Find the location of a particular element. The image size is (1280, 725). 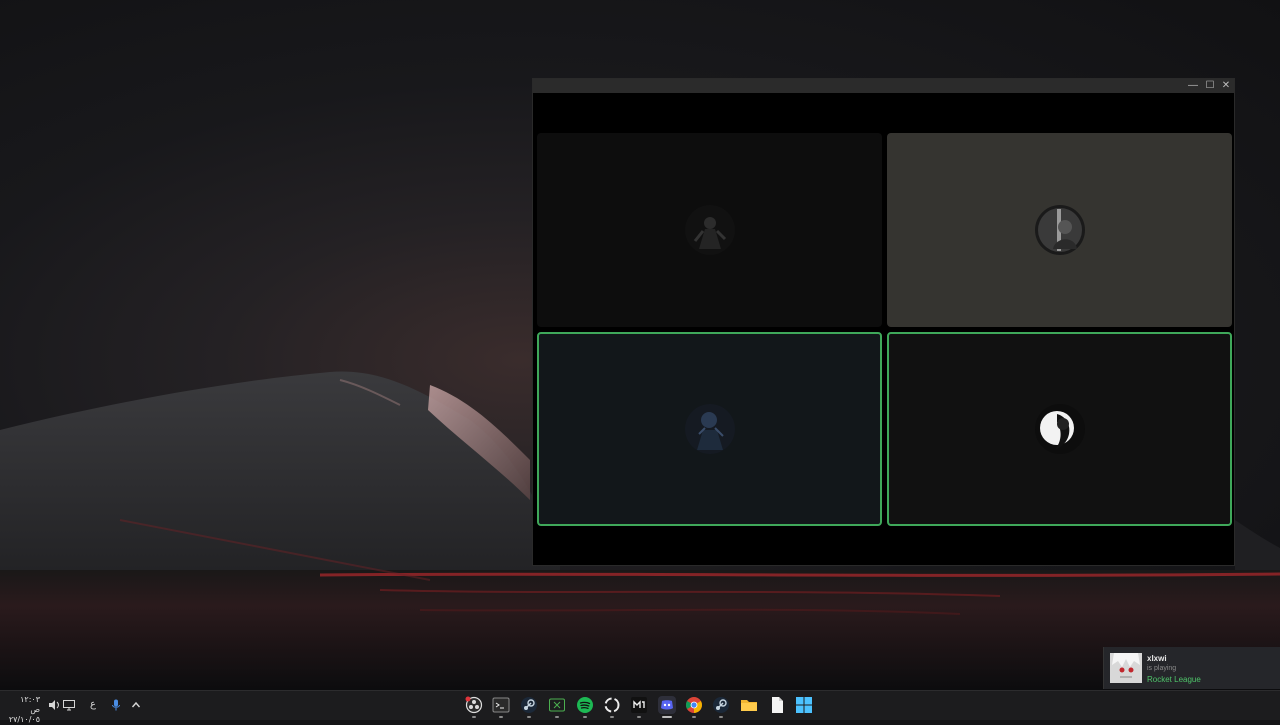

clock-date: ٢٧/١٠/٠٥ is located at coordinates (24, 719).